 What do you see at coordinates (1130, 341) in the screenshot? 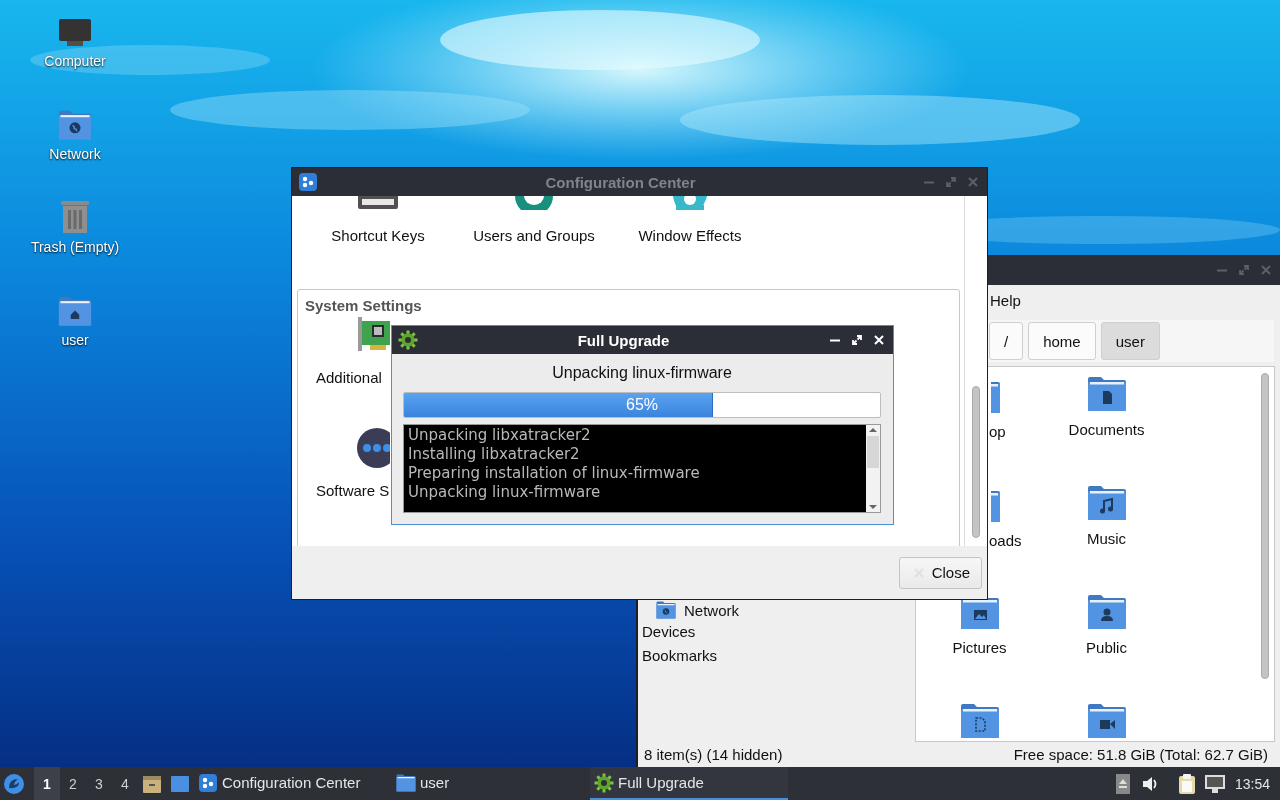
I see `path-button: user` at bounding box center [1130, 341].